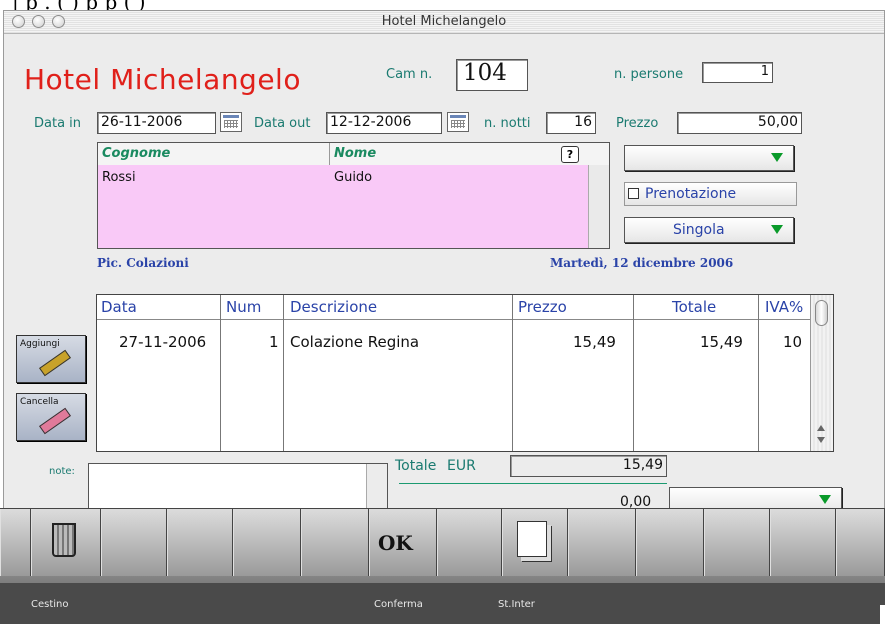  I want to click on guest-list: Cognome Nome ? Rossi Guido, so click(353, 195).